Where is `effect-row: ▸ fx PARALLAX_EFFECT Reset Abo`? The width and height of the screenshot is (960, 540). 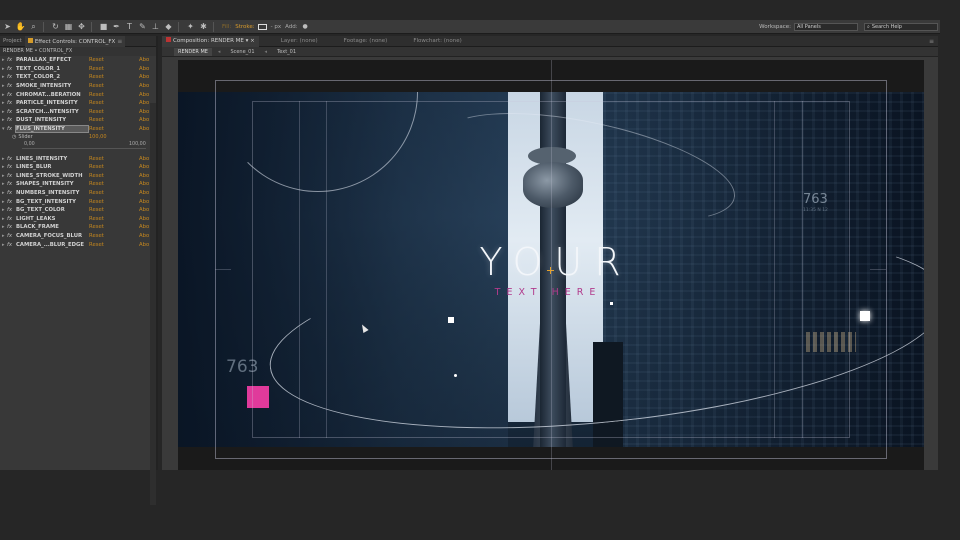
effect-row: ▸ fx PARALLAX_EFFECT Reset Abo is located at coordinates (78, 60).